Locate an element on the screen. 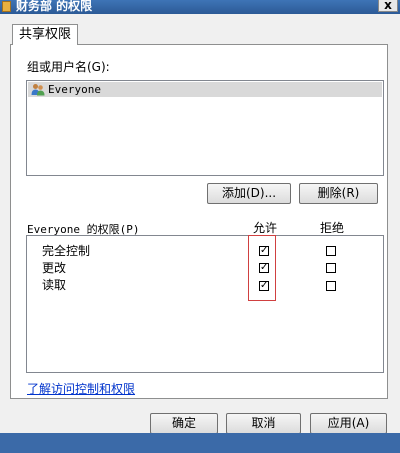 This screenshot has height=453, width=400. learn-access-control-link: 了解访问控制和权限 is located at coordinates (81, 388).